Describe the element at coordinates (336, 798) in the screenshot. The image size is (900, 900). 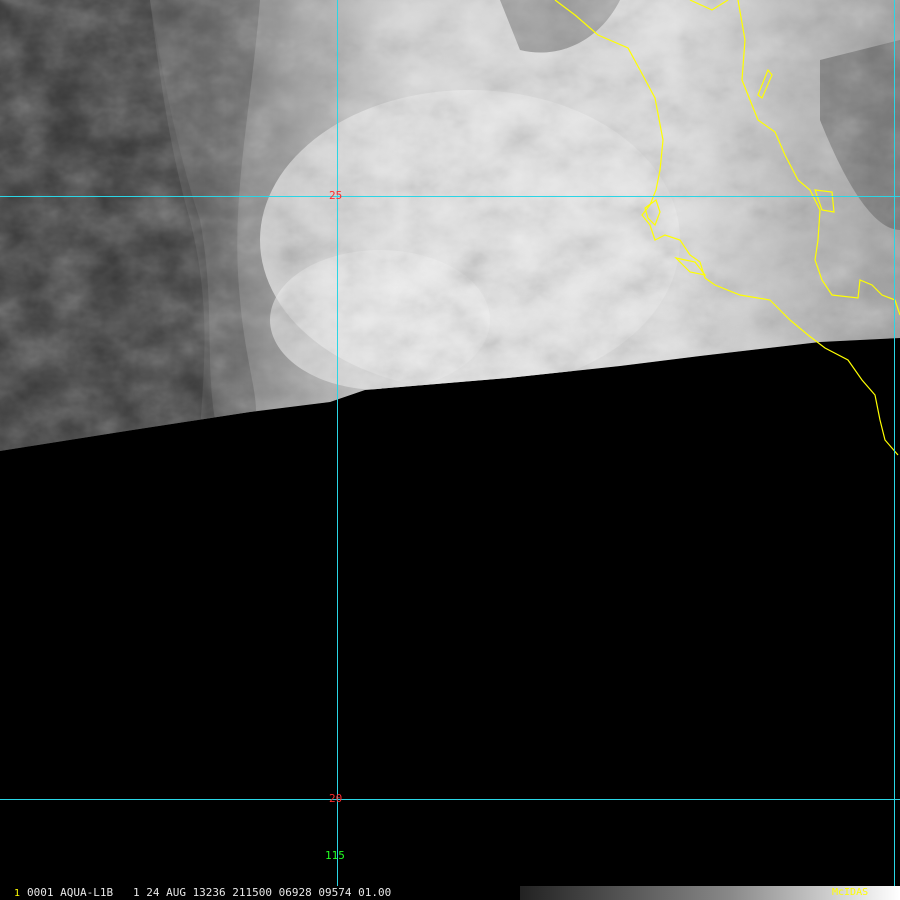
I see `latitude-20-label: 20` at that location.